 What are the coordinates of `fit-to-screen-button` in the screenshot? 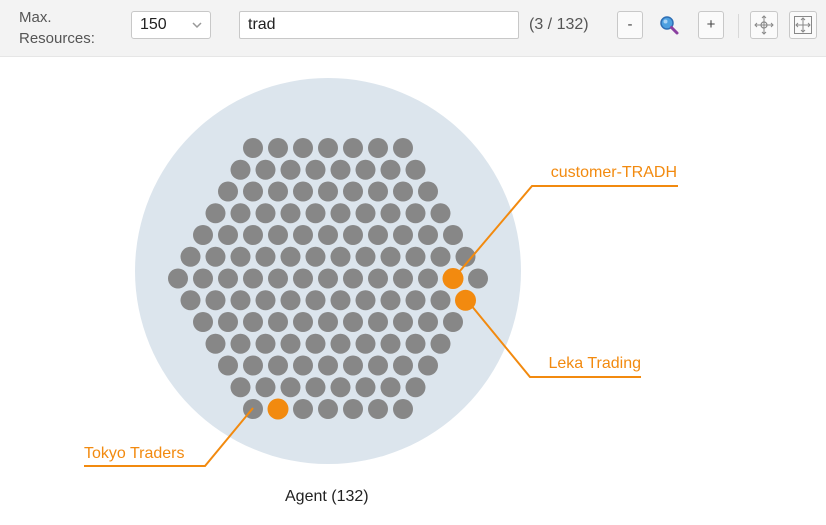 It's located at (803, 25).